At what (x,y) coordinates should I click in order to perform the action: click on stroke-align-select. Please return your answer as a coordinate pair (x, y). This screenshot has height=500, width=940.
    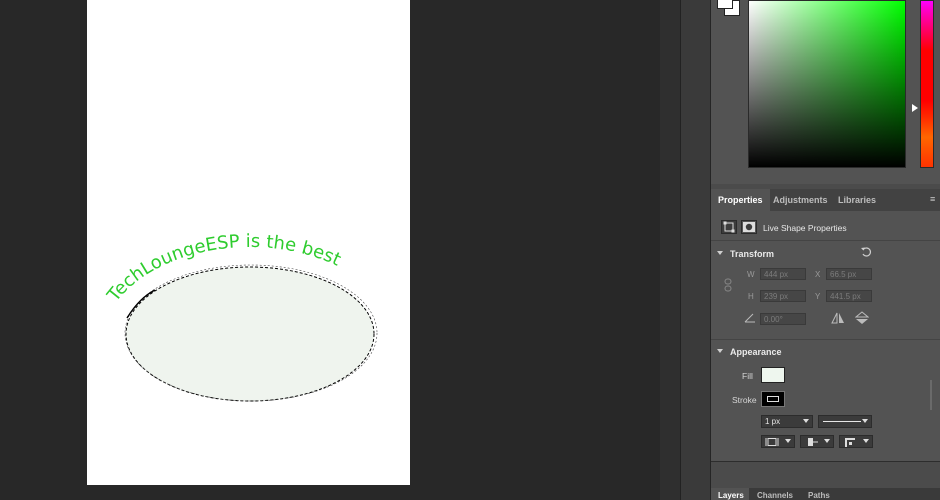
    Looking at the image, I should click on (778, 441).